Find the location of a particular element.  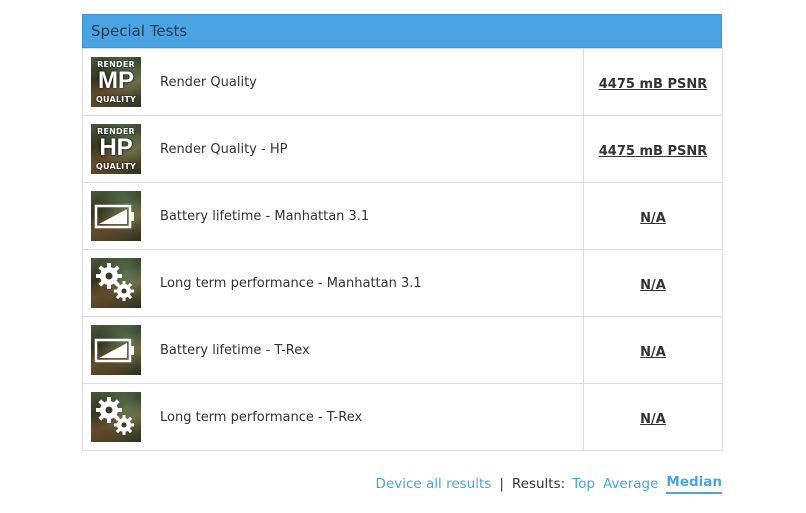

test-name-cell: RENDER MP QUALITY Render Quality is located at coordinates (333, 82).